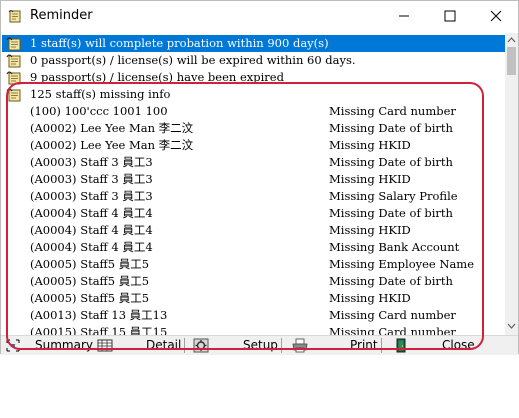  What do you see at coordinates (300, 345) in the screenshot?
I see `printer-icon` at bounding box center [300, 345].